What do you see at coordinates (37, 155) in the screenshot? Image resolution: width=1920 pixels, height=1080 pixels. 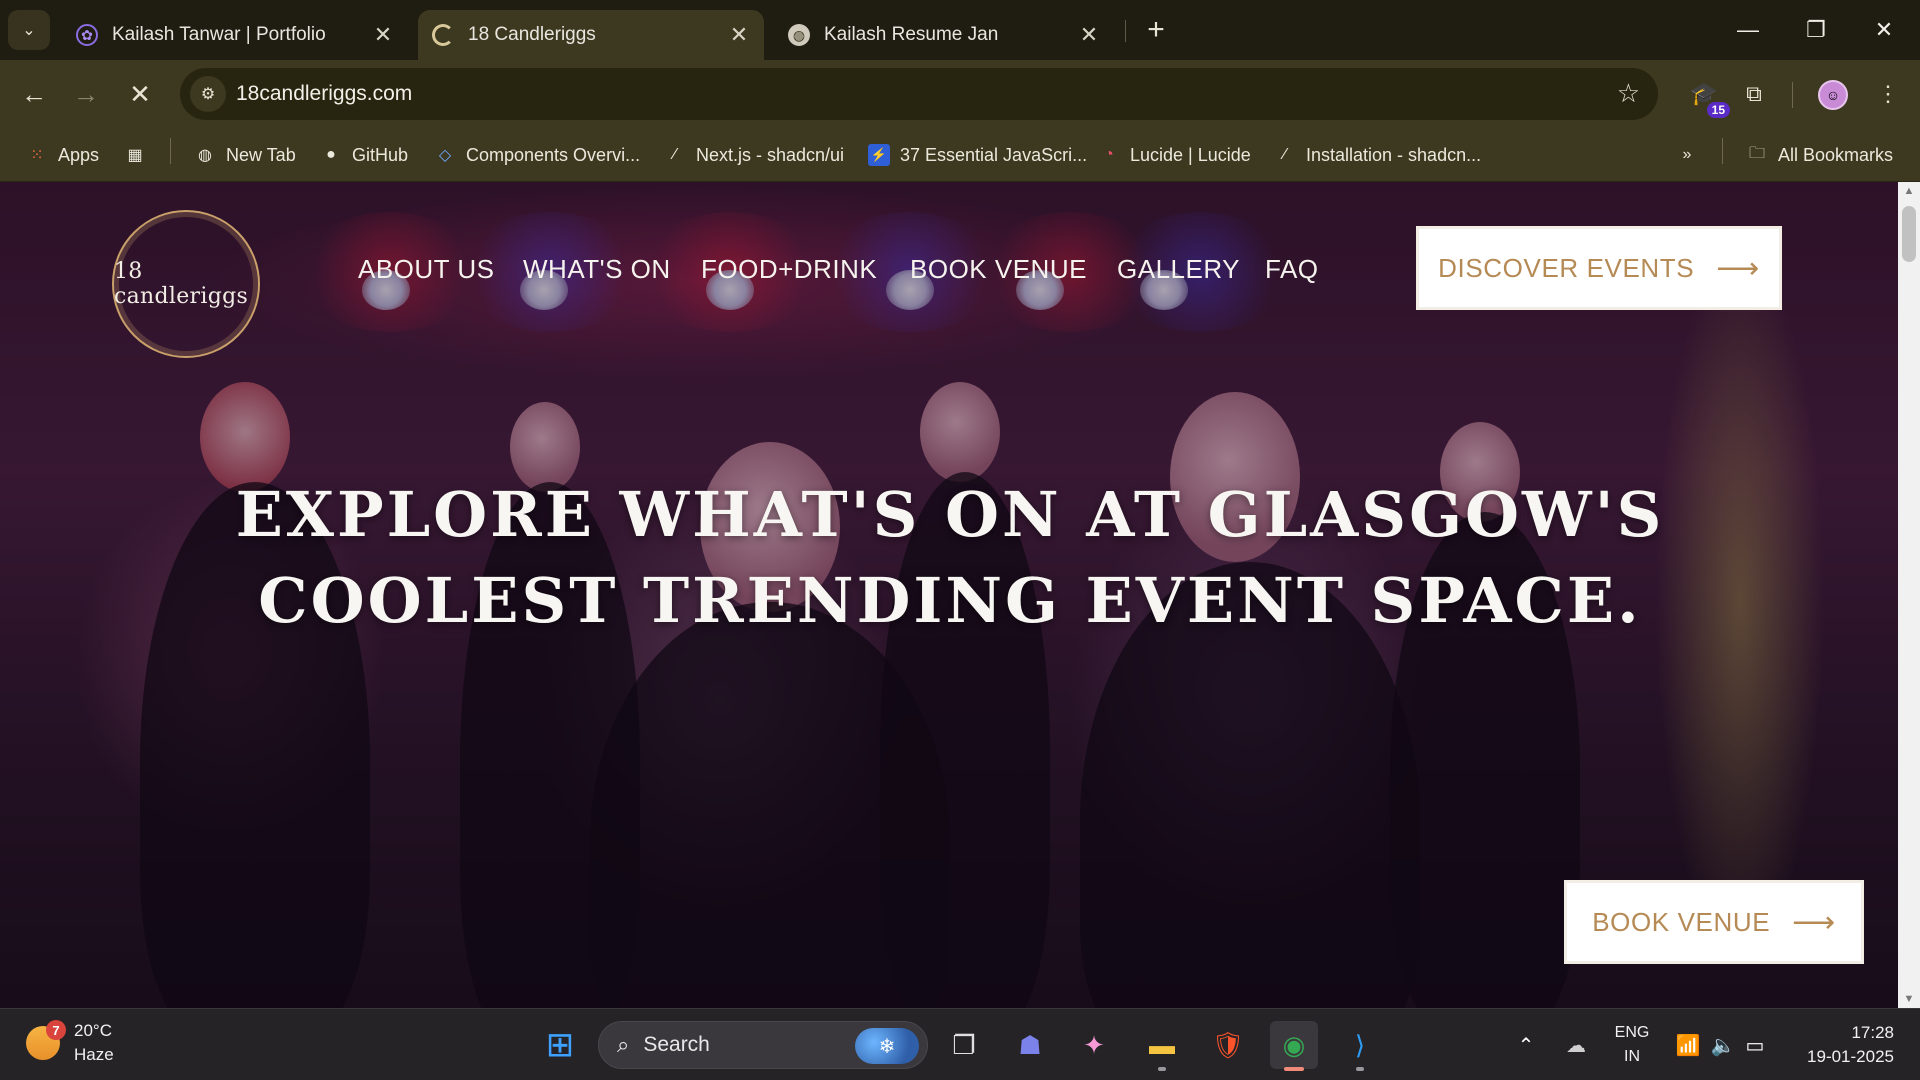 I see `apps-grid-icon: ⁙` at bounding box center [37, 155].